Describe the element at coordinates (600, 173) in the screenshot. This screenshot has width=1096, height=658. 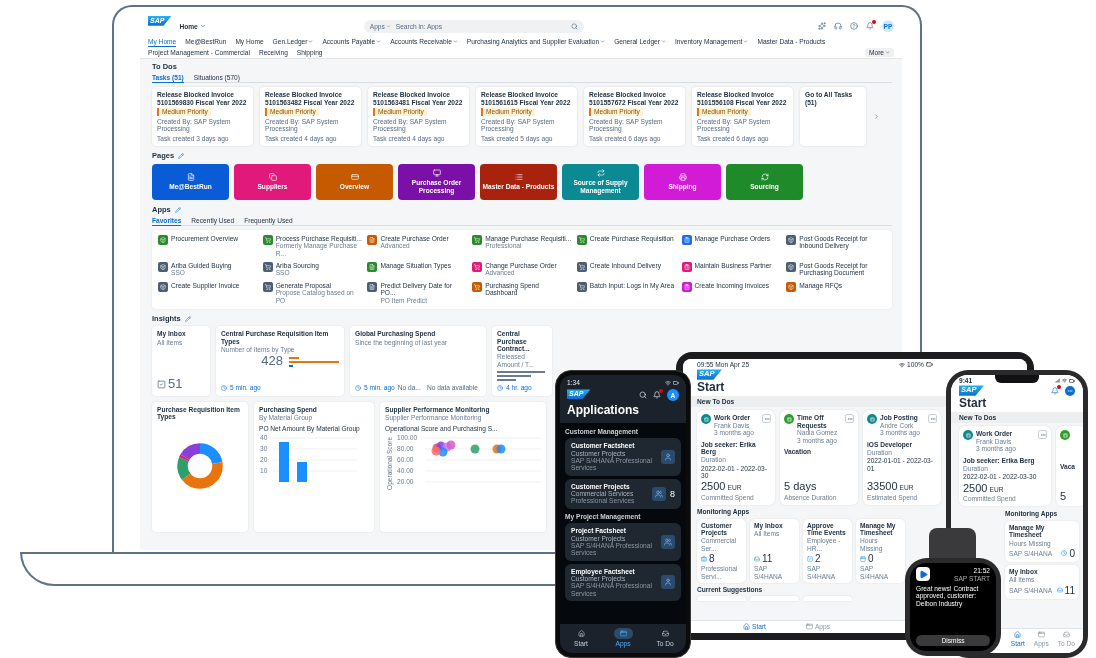
I see `exchange-icon` at that location.